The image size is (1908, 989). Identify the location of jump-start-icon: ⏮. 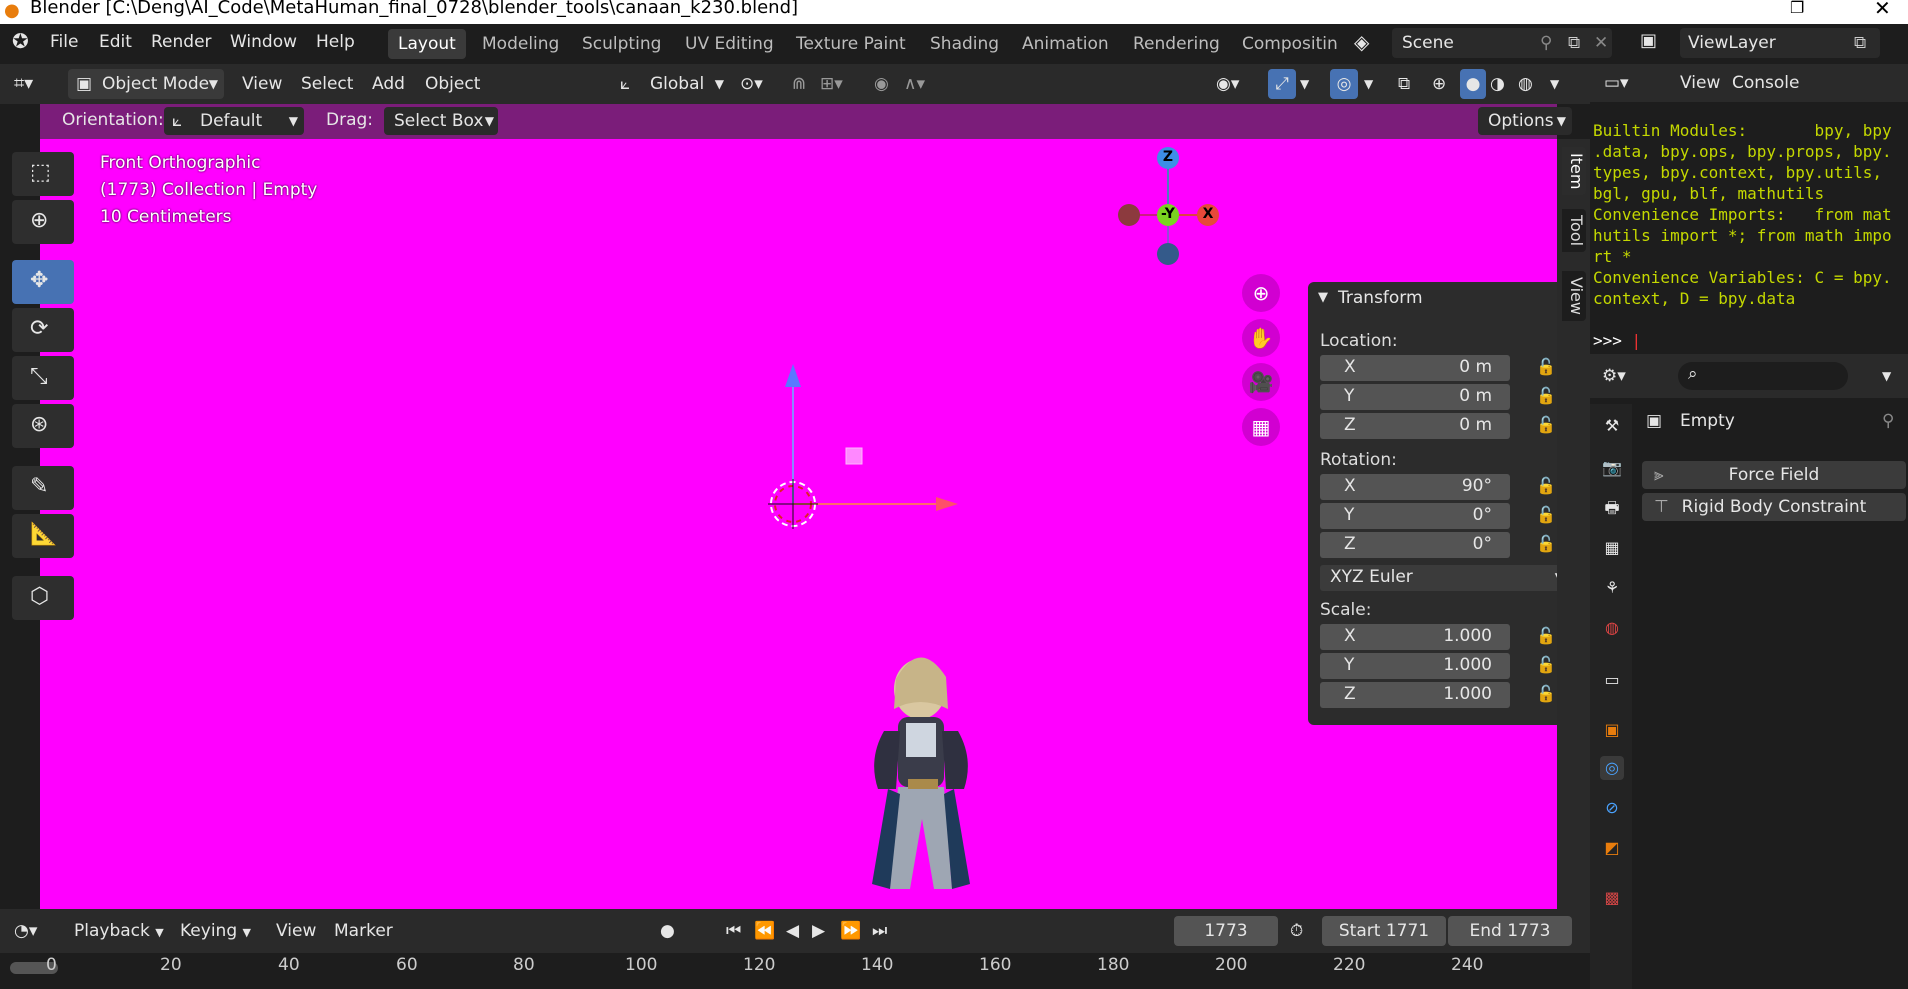
(733, 931).